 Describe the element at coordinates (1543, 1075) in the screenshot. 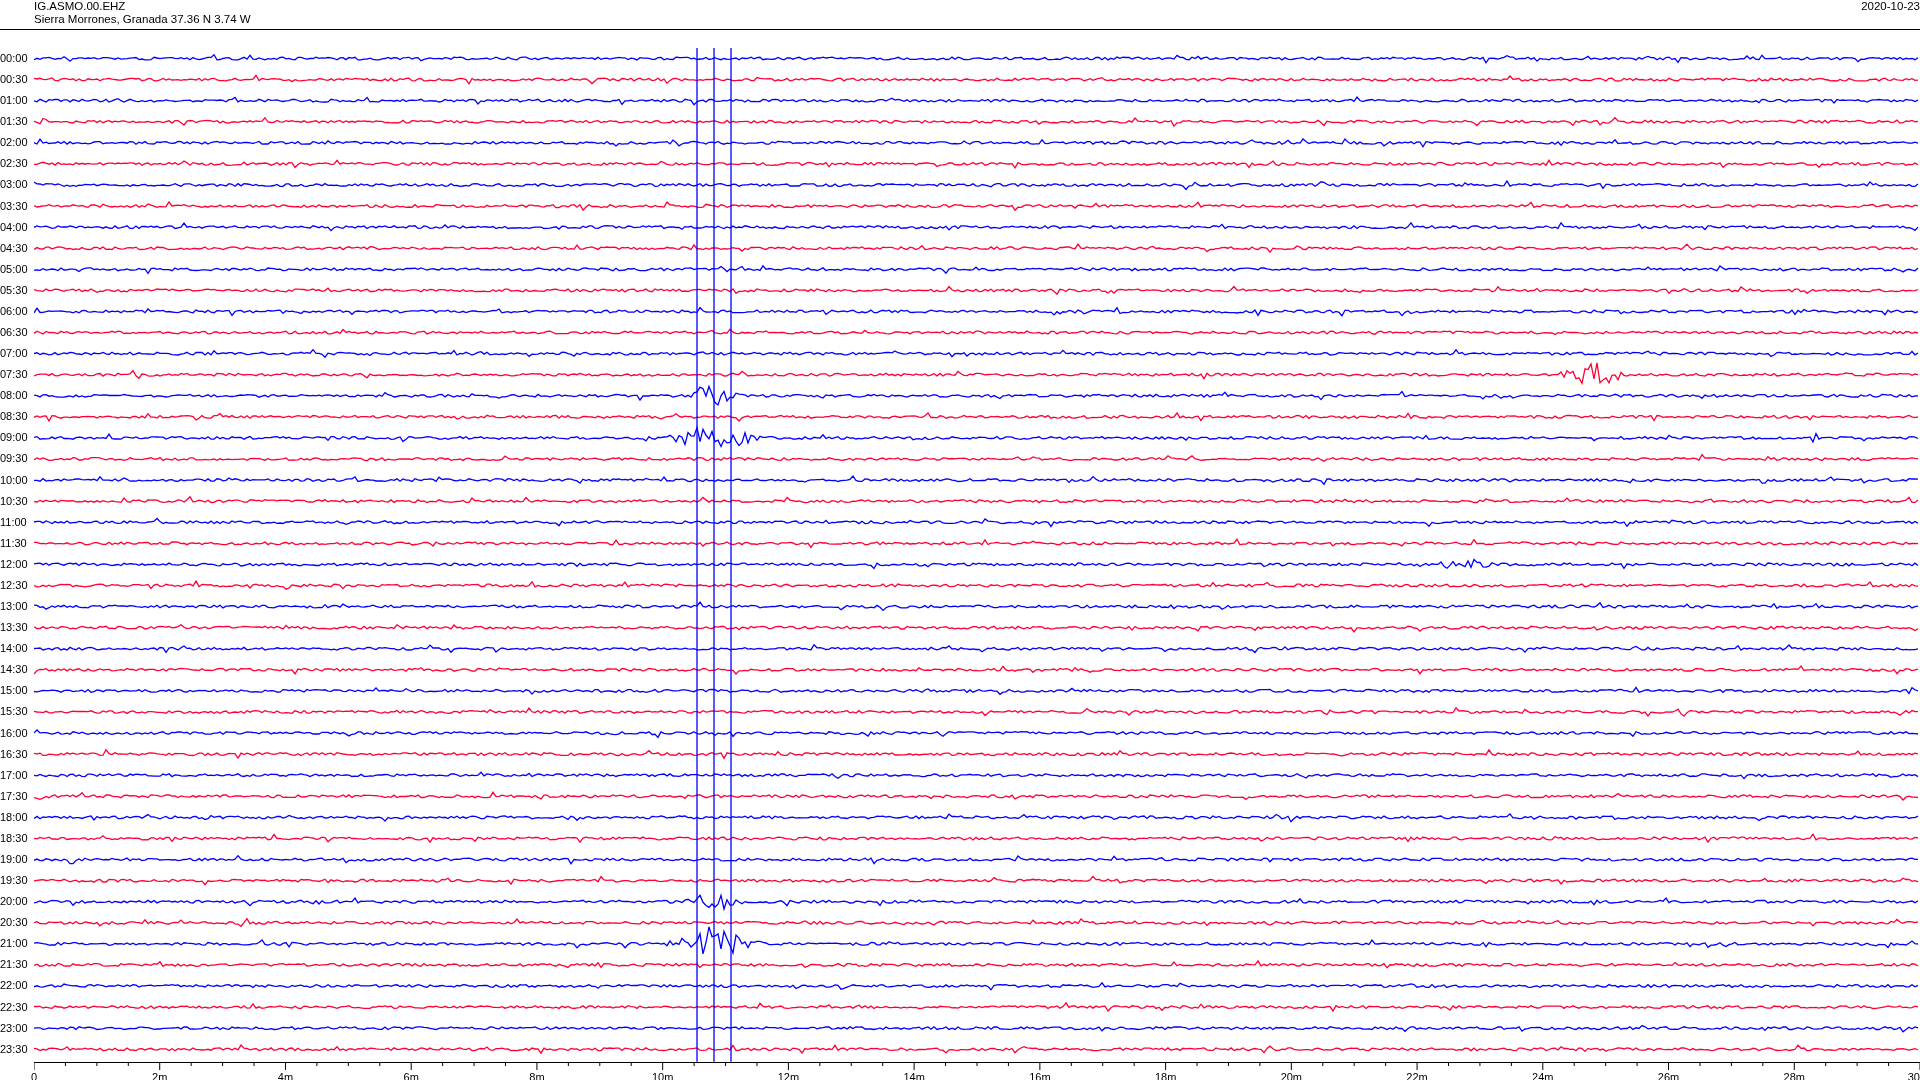

I see `axis-tick-label: 24m` at that location.